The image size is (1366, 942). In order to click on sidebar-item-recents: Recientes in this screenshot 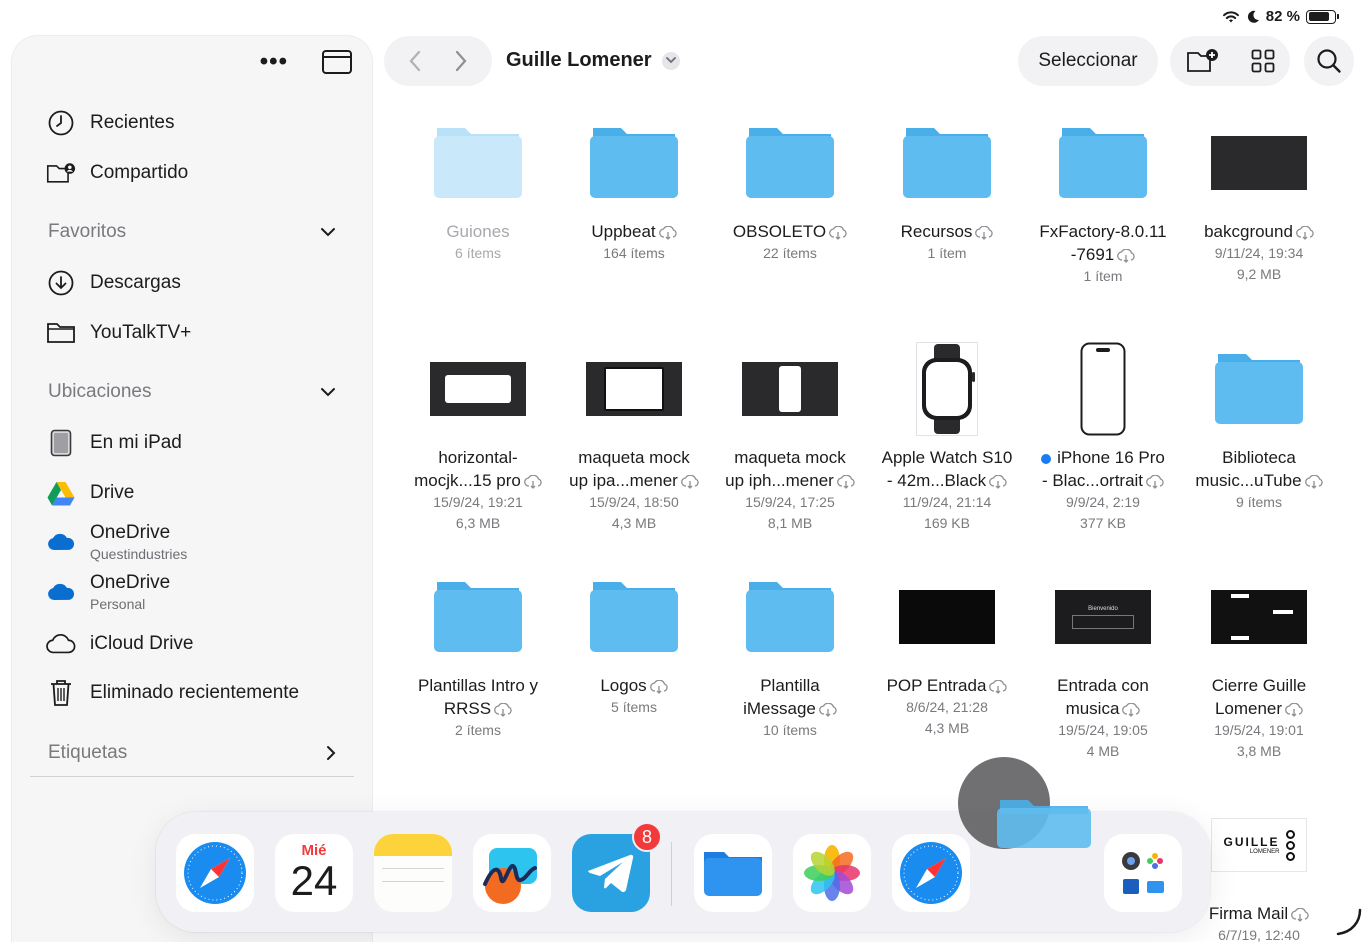, I will do `click(110, 123)`.